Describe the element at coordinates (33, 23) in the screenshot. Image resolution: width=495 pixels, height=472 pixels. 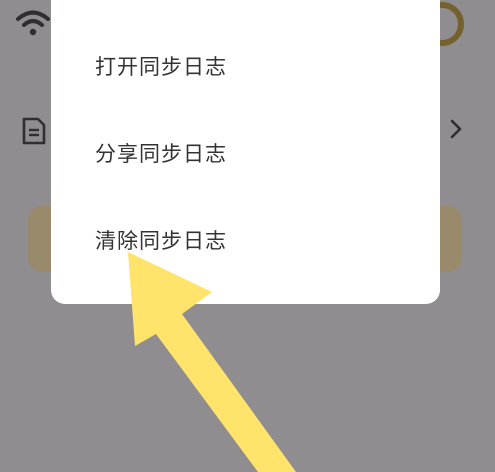
I see `wifi-icon` at that location.